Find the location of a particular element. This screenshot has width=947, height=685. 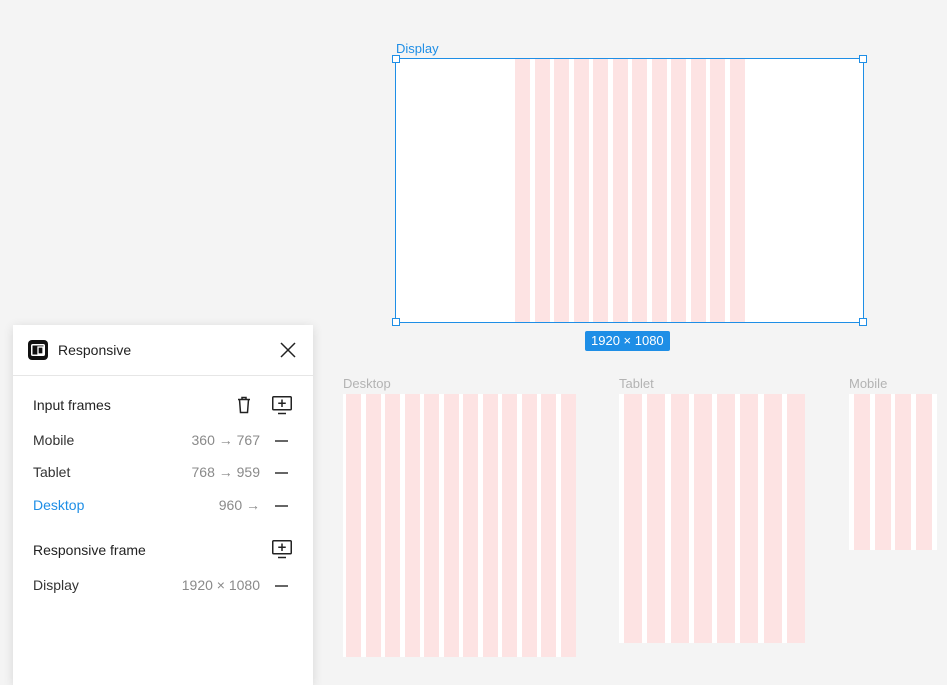

add-frame-icon is located at coordinates (282, 405).